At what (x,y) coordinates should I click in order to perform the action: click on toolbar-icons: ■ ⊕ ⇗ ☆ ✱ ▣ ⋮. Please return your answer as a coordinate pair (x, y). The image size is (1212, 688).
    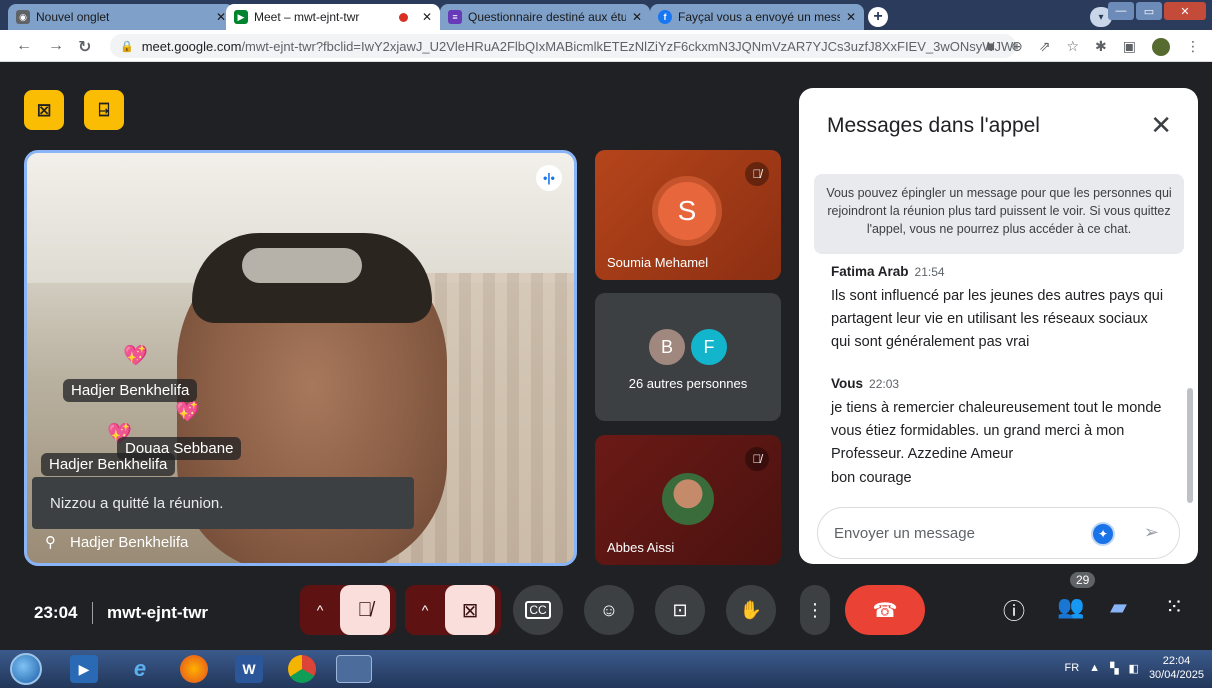
    Looking at the image, I should click on (1093, 47).